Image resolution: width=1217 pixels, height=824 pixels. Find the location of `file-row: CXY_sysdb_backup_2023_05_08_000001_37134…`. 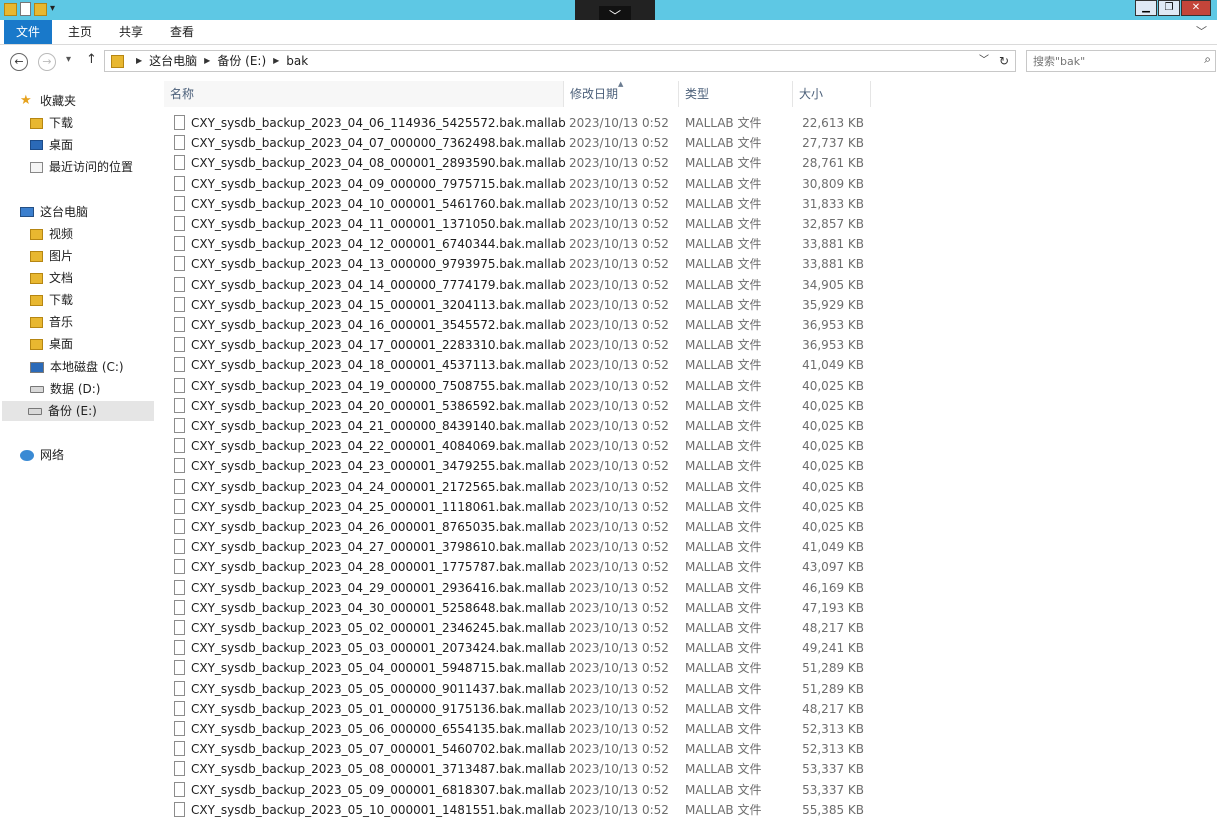

file-row: CXY_sysdb_backup_2023_05_08_000001_37134… is located at coordinates (523, 769).